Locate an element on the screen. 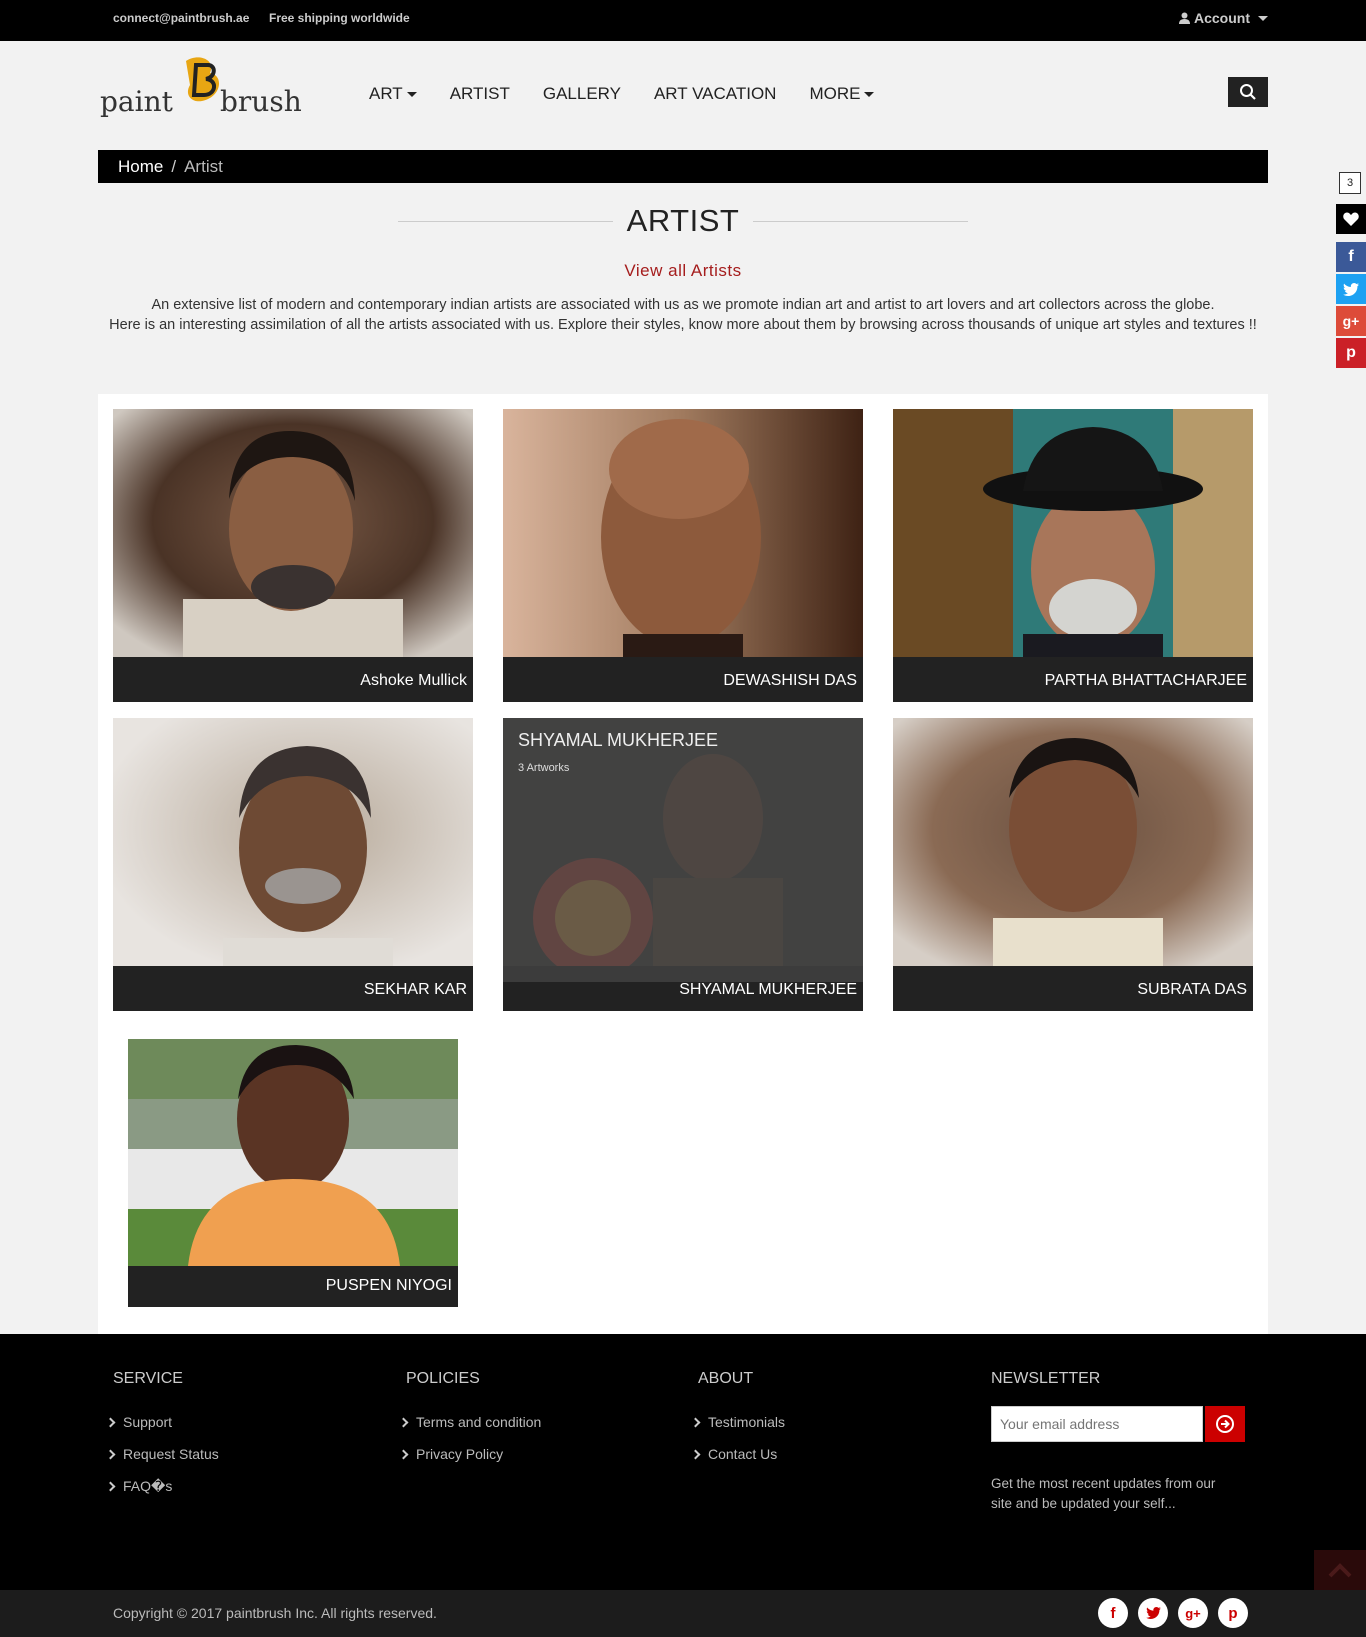 The image size is (1366, 1637). heart-icon is located at coordinates (1351, 219).